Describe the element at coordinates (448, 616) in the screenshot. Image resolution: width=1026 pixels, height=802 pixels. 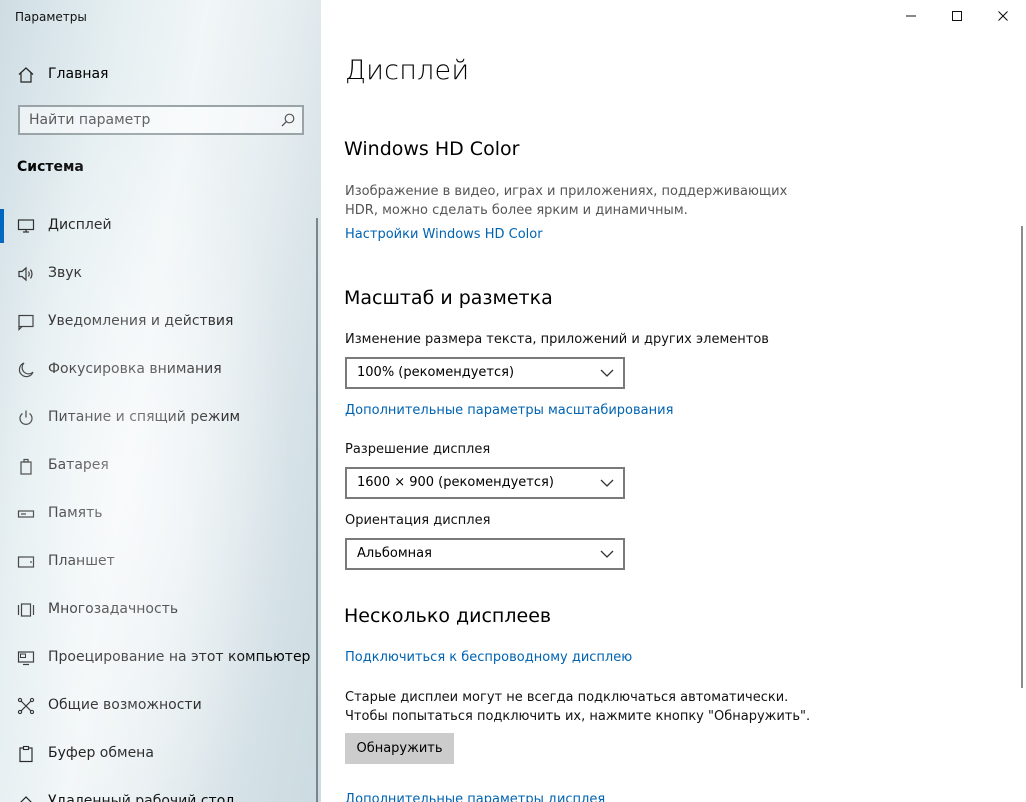
I see `multiple-displays-heading: Несколько дисплеев` at that location.